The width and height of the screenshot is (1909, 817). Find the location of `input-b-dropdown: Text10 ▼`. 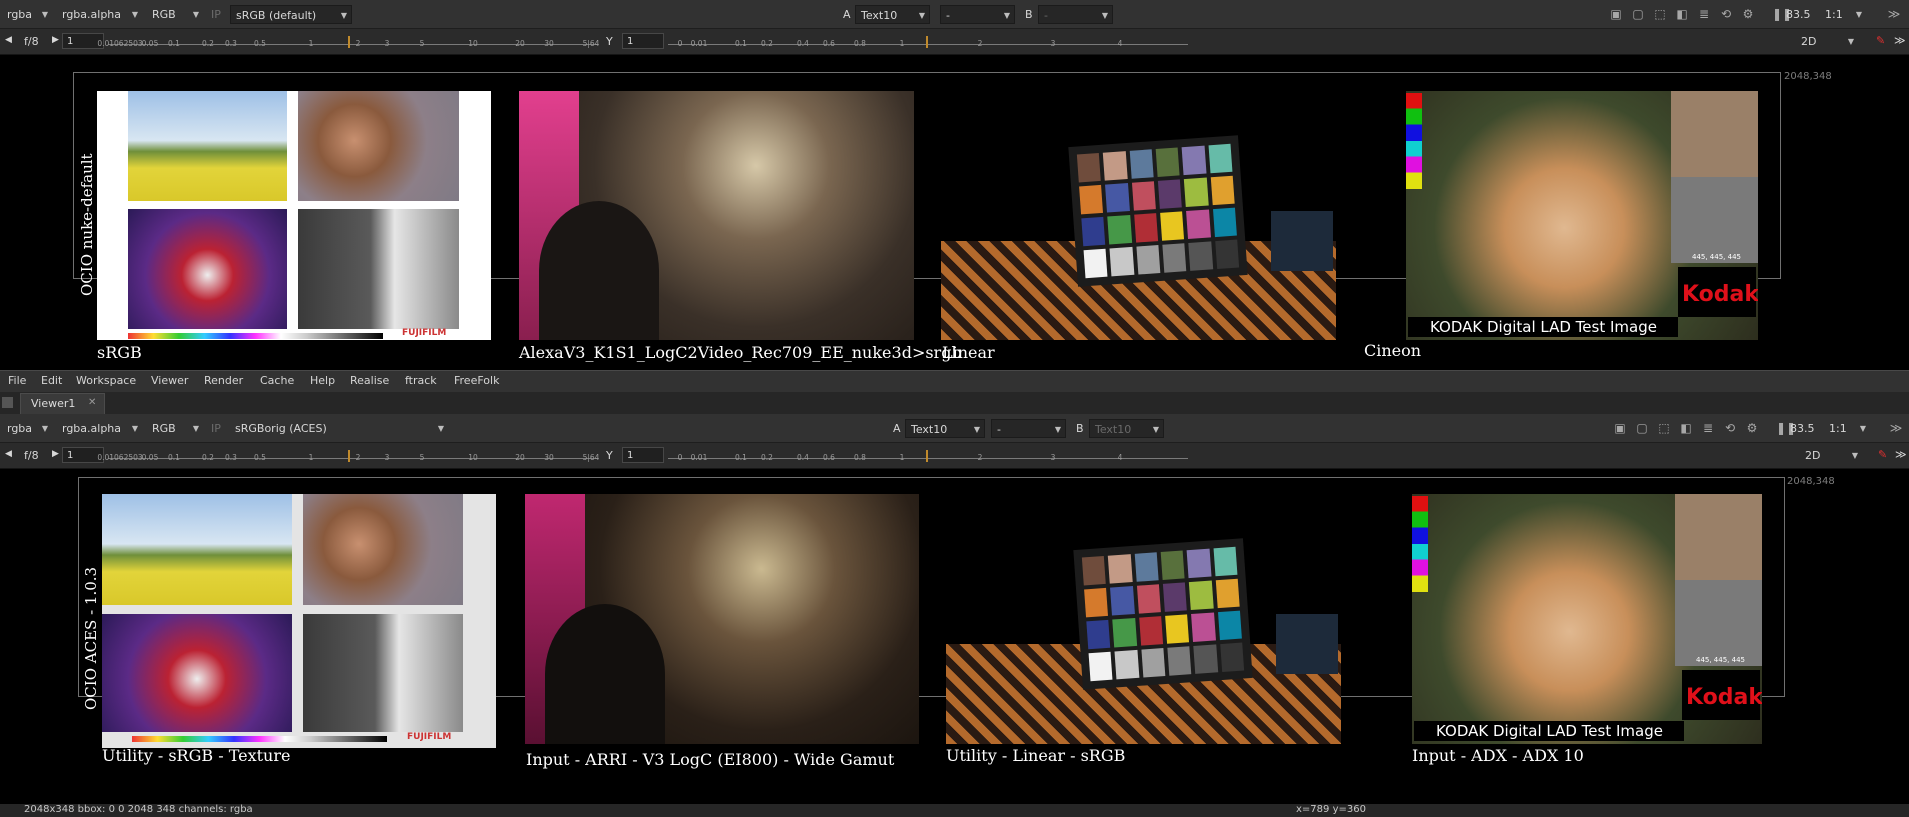

input-b-dropdown: Text10 ▼ is located at coordinates (1126, 428).